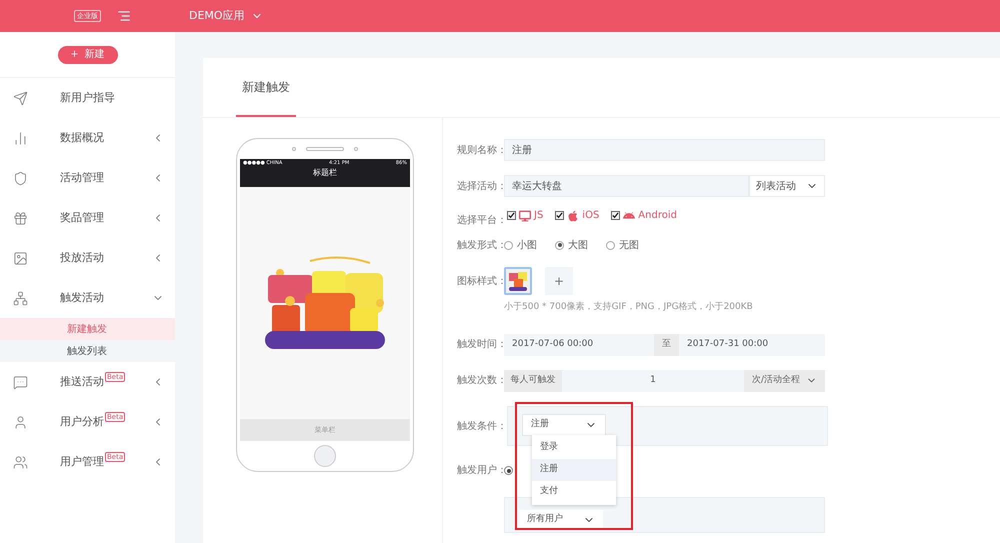 The image size is (1000, 543). What do you see at coordinates (752, 345) in the screenshot?
I see `end-time-field: 2017-07-31 00:00` at bounding box center [752, 345].